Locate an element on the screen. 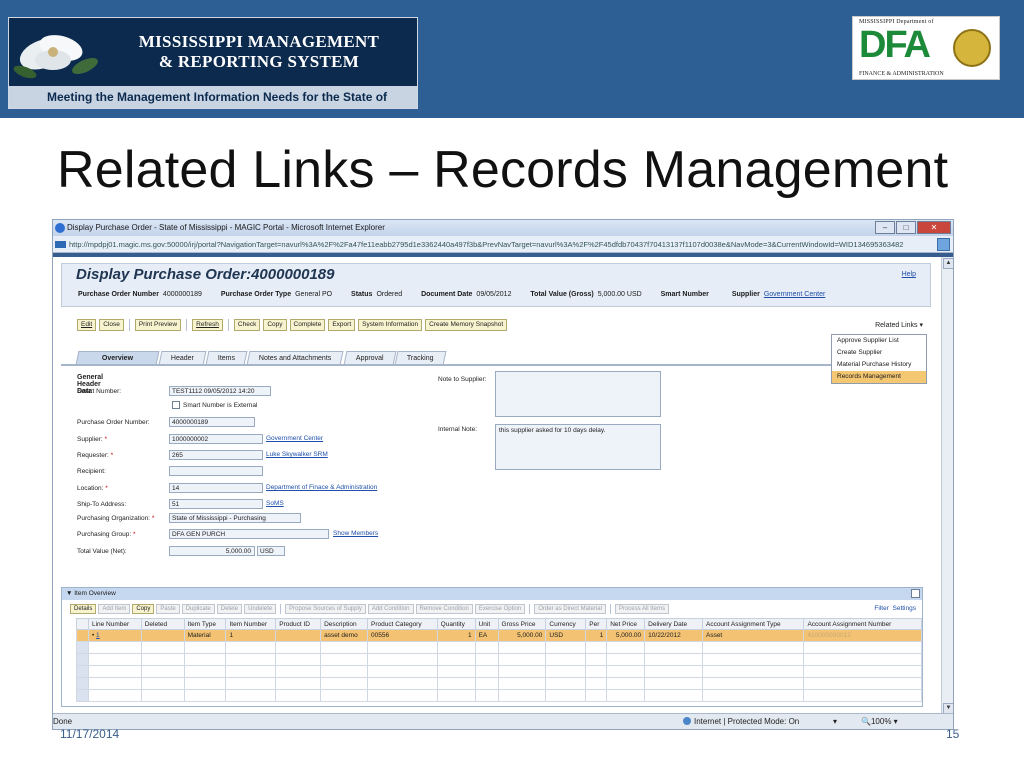 The height and width of the screenshot is (768, 1024). supplier-label: Supplier: * is located at coordinates (92, 439).